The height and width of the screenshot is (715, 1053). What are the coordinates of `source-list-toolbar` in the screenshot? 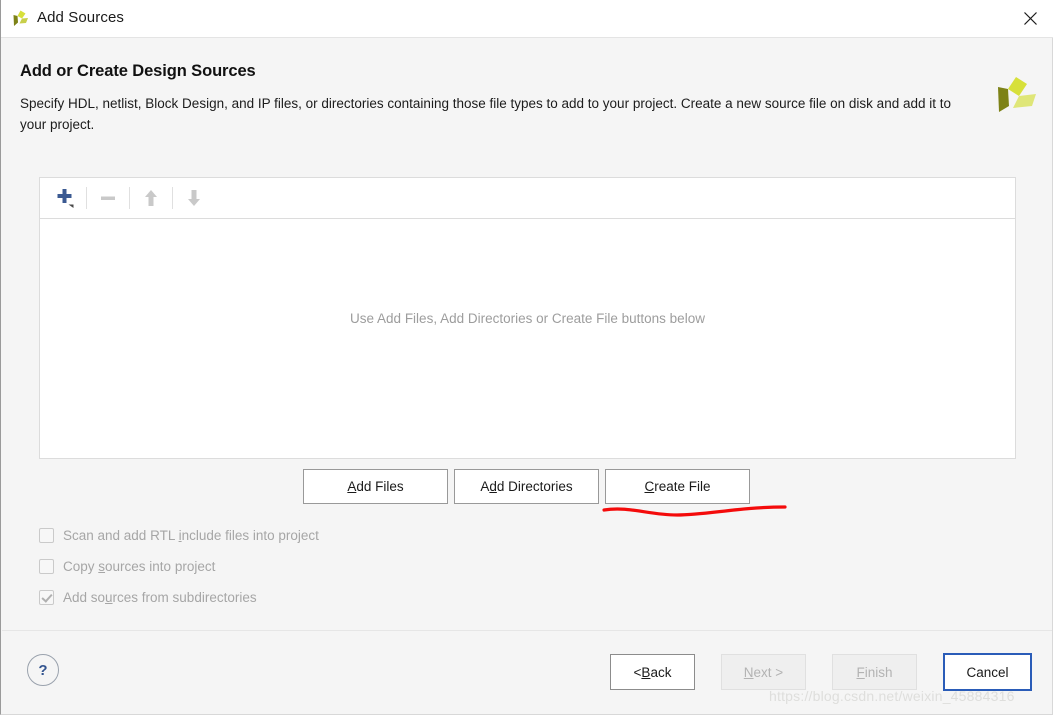 It's located at (527, 198).